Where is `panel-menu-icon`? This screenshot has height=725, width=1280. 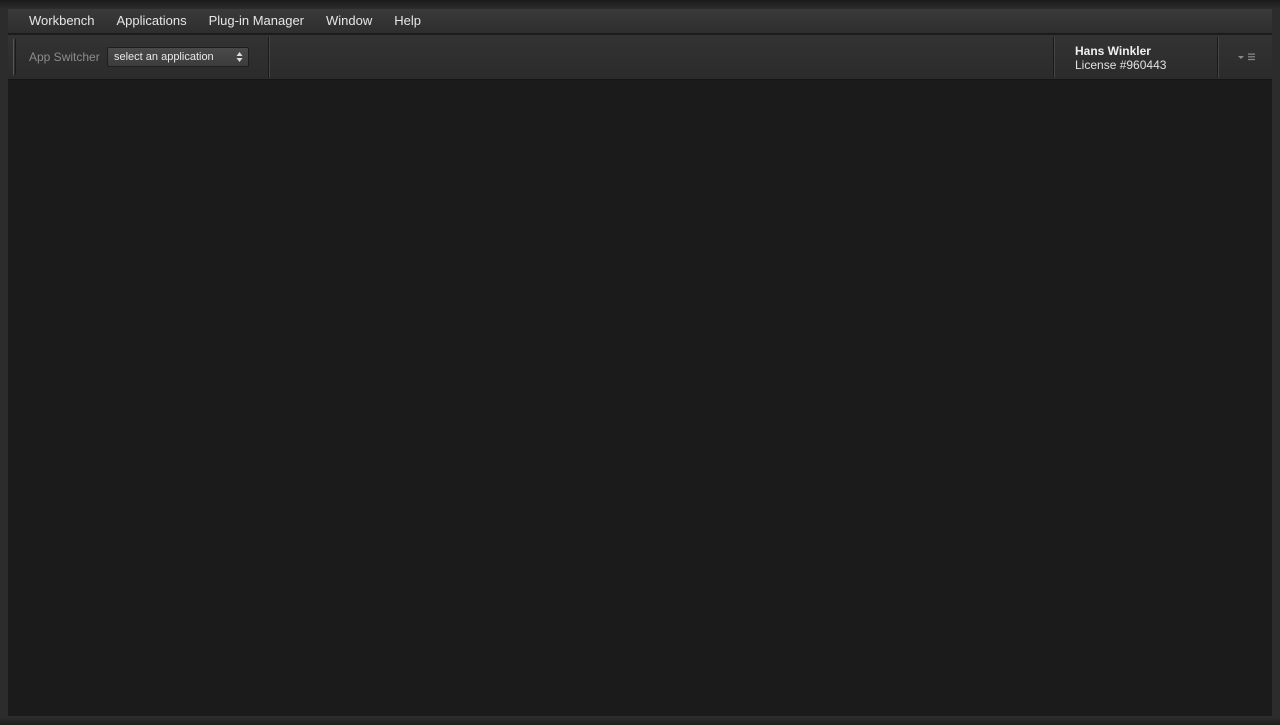
panel-menu-icon is located at coordinates (1247, 57).